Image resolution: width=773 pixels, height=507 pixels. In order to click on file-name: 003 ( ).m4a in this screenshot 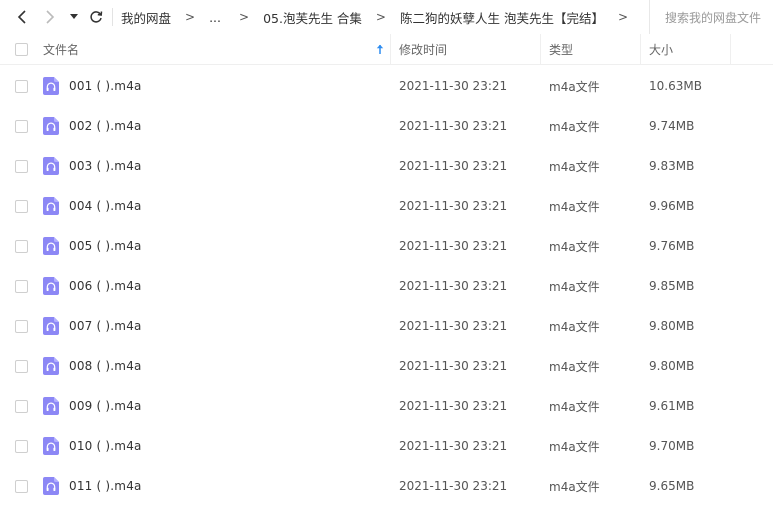, I will do `click(105, 166)`.